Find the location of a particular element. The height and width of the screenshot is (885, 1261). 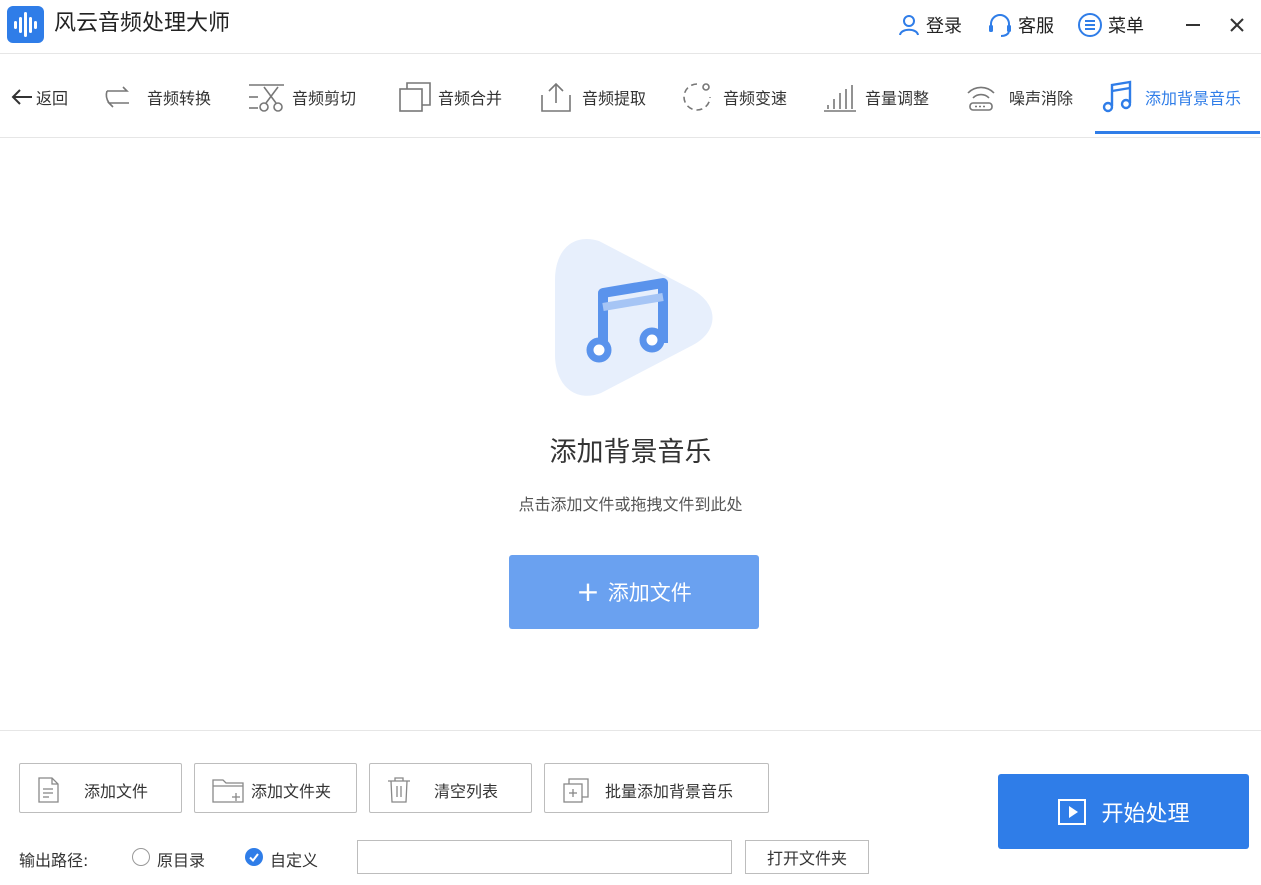

radio-original-dir is located at coordinates (141, 857).